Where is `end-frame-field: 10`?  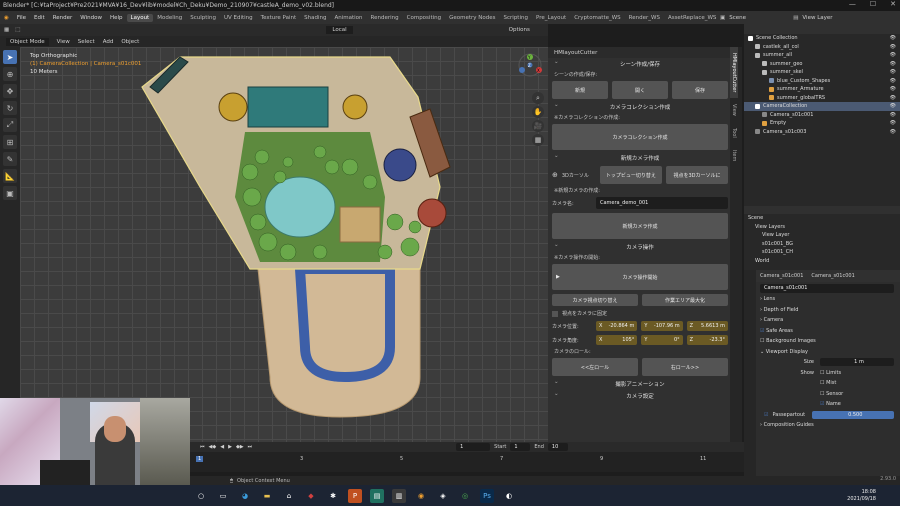 end-frame-field: 10 is located at coordinates (557, 447).